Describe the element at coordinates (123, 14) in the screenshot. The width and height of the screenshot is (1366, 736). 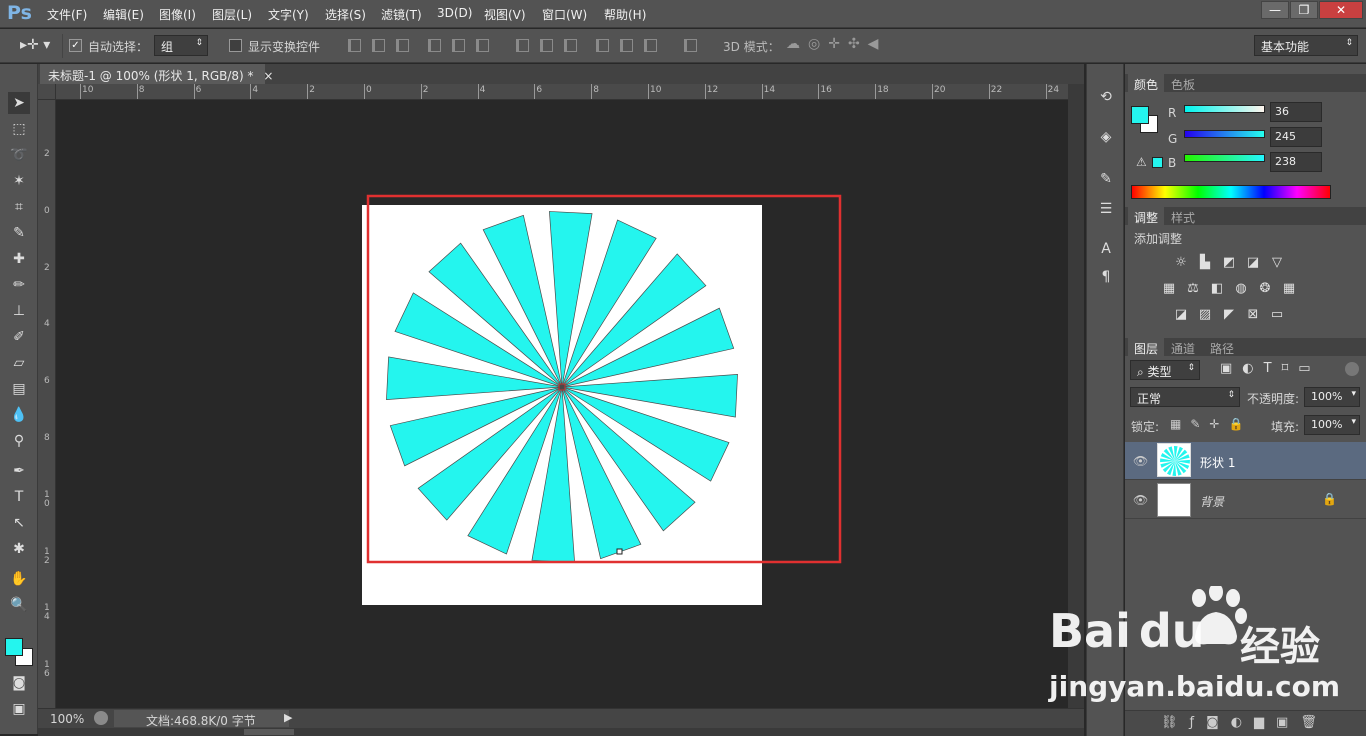
I see `menu-edit: 编辑(E)` at that location.